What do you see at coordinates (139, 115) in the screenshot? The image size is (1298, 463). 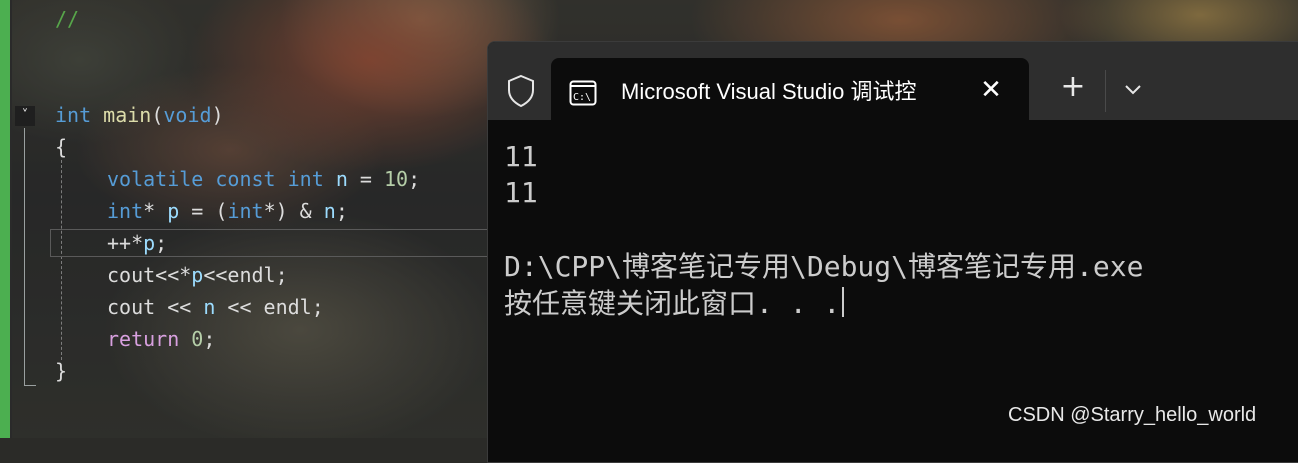 I see `code-line-main: int main(void)` at bounding box center [139, 115].